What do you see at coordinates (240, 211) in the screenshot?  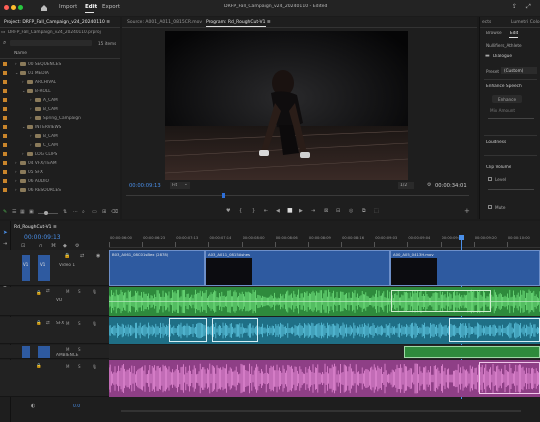 I see `mark-in-icon: {` at bounding box center [240, 211].